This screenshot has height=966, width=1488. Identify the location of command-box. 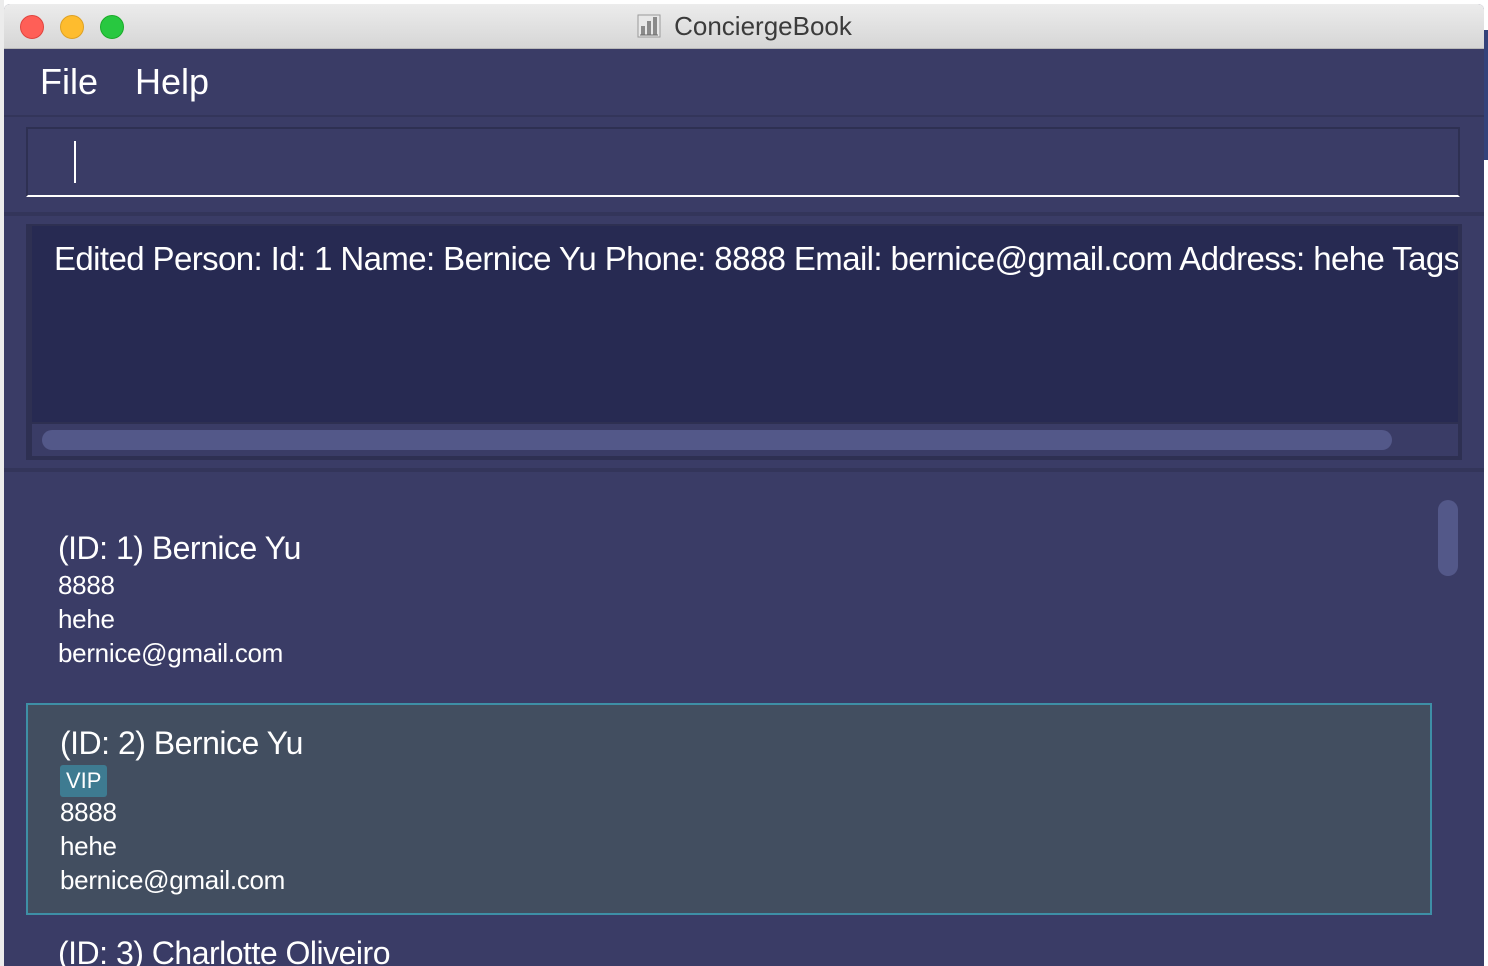
(743, 162).